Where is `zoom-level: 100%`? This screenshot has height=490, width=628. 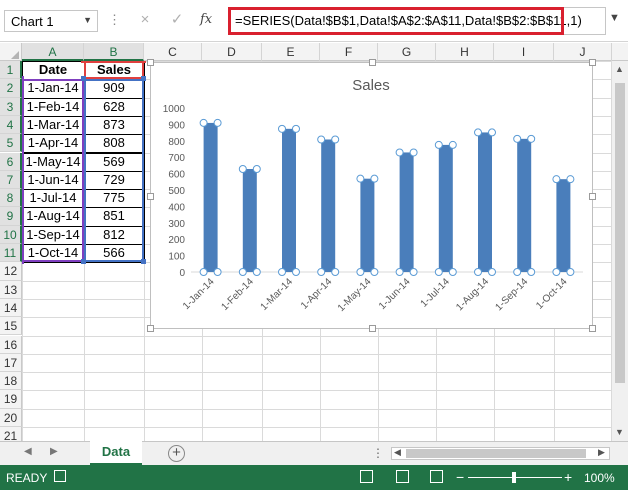 zoom-level: 100% is located at coordinates (599, 478).